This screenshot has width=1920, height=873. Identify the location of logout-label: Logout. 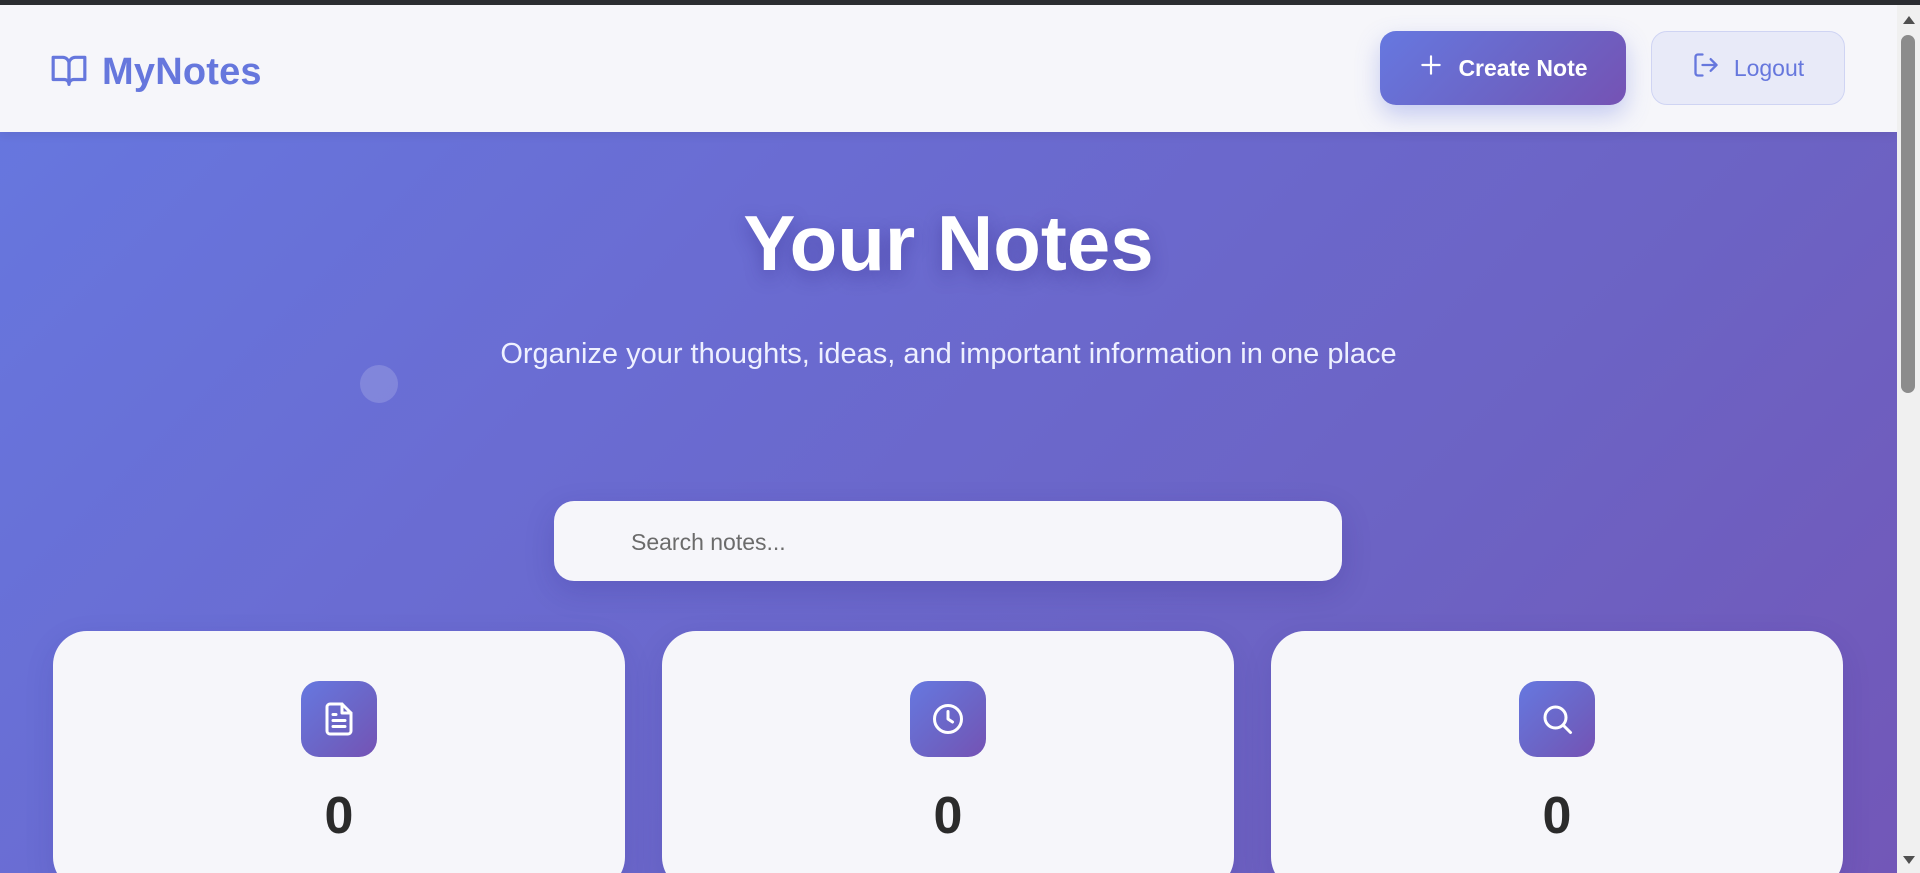
(1769, 67).